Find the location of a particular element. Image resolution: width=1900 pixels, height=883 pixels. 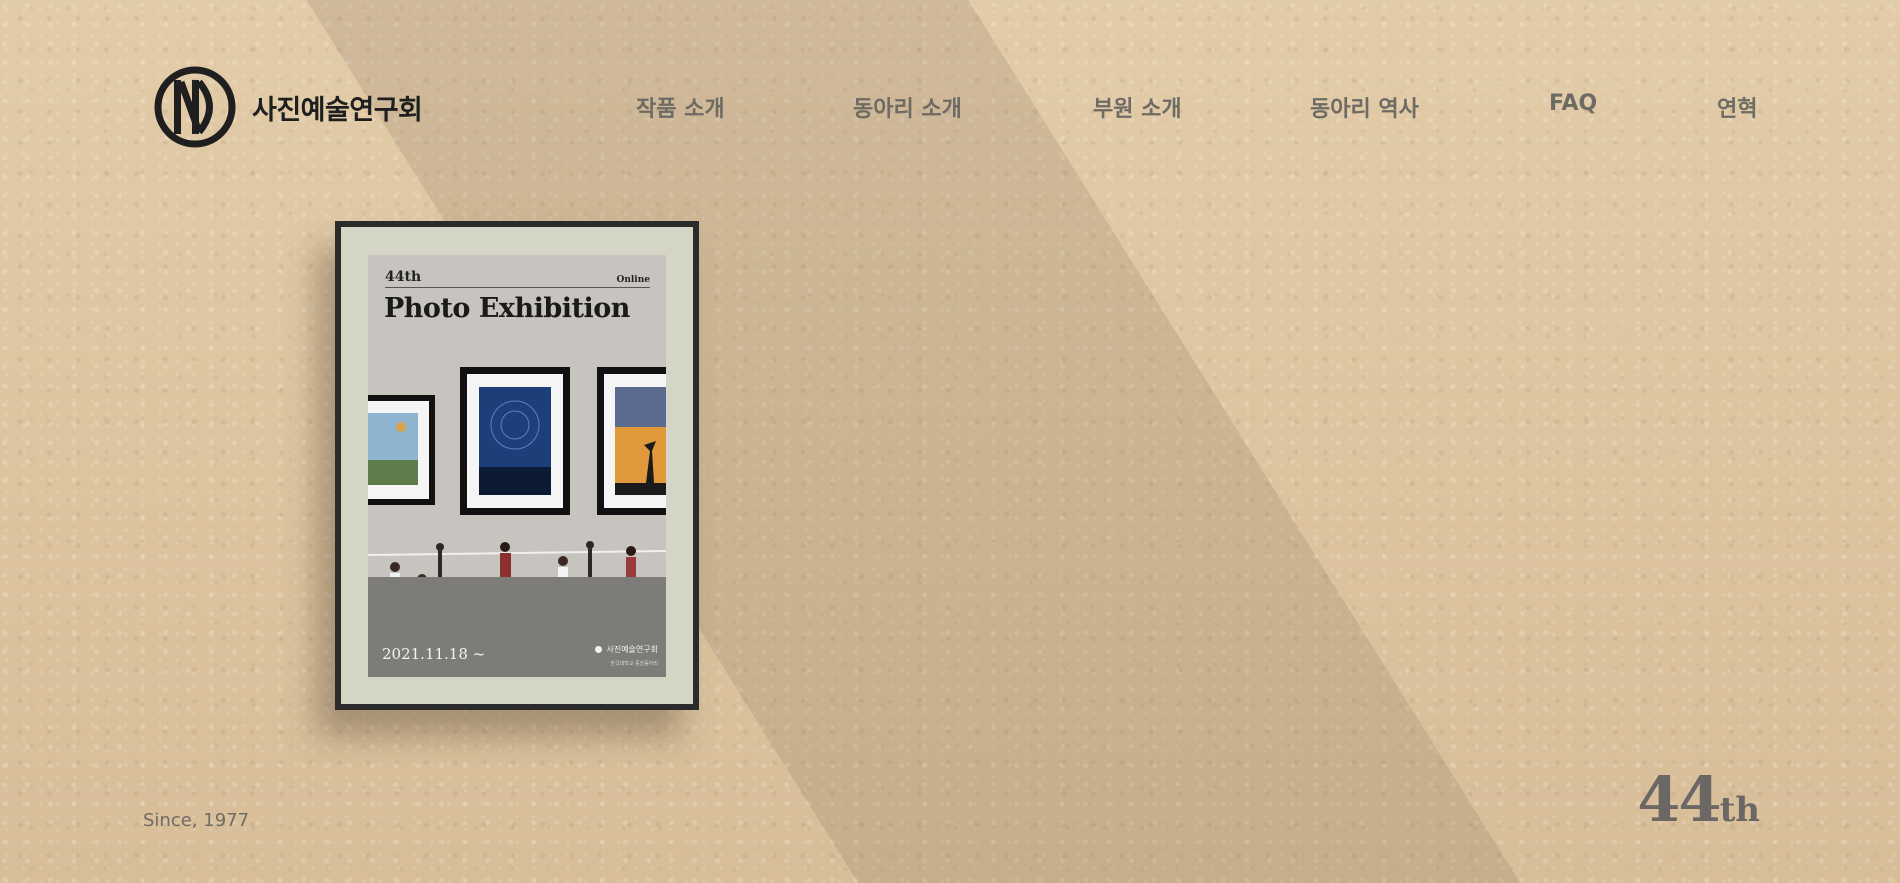

nav-item-club-intro: 동아리 소개 is located at coordinates (907, 107).